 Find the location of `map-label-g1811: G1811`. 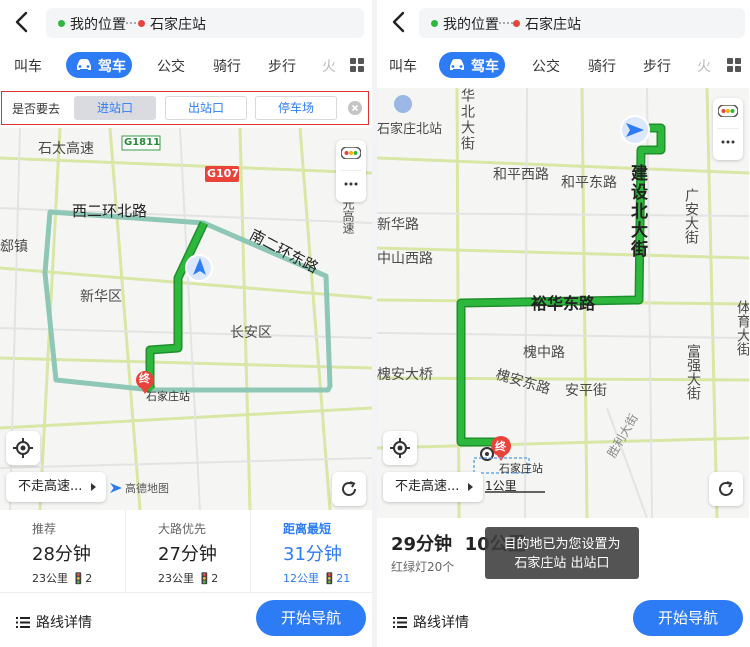

map-label-g1811: G1811 is located at coordinates (142, 142).